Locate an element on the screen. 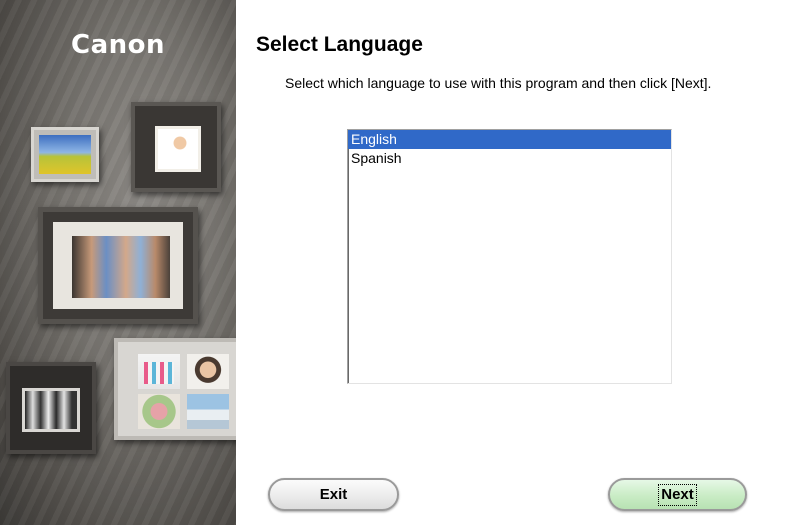 The width and height of the screenshot is (788, 525). language-option-spanish: Spanish is located at coordinates (509, 158).